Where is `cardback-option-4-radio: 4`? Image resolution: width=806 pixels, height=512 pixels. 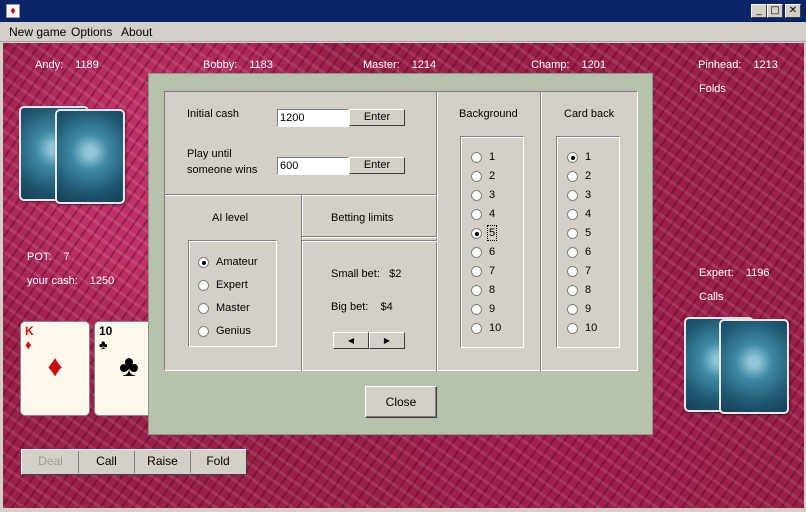
cardback-option-4-radio: 4 is located at coordinates (579, 214).